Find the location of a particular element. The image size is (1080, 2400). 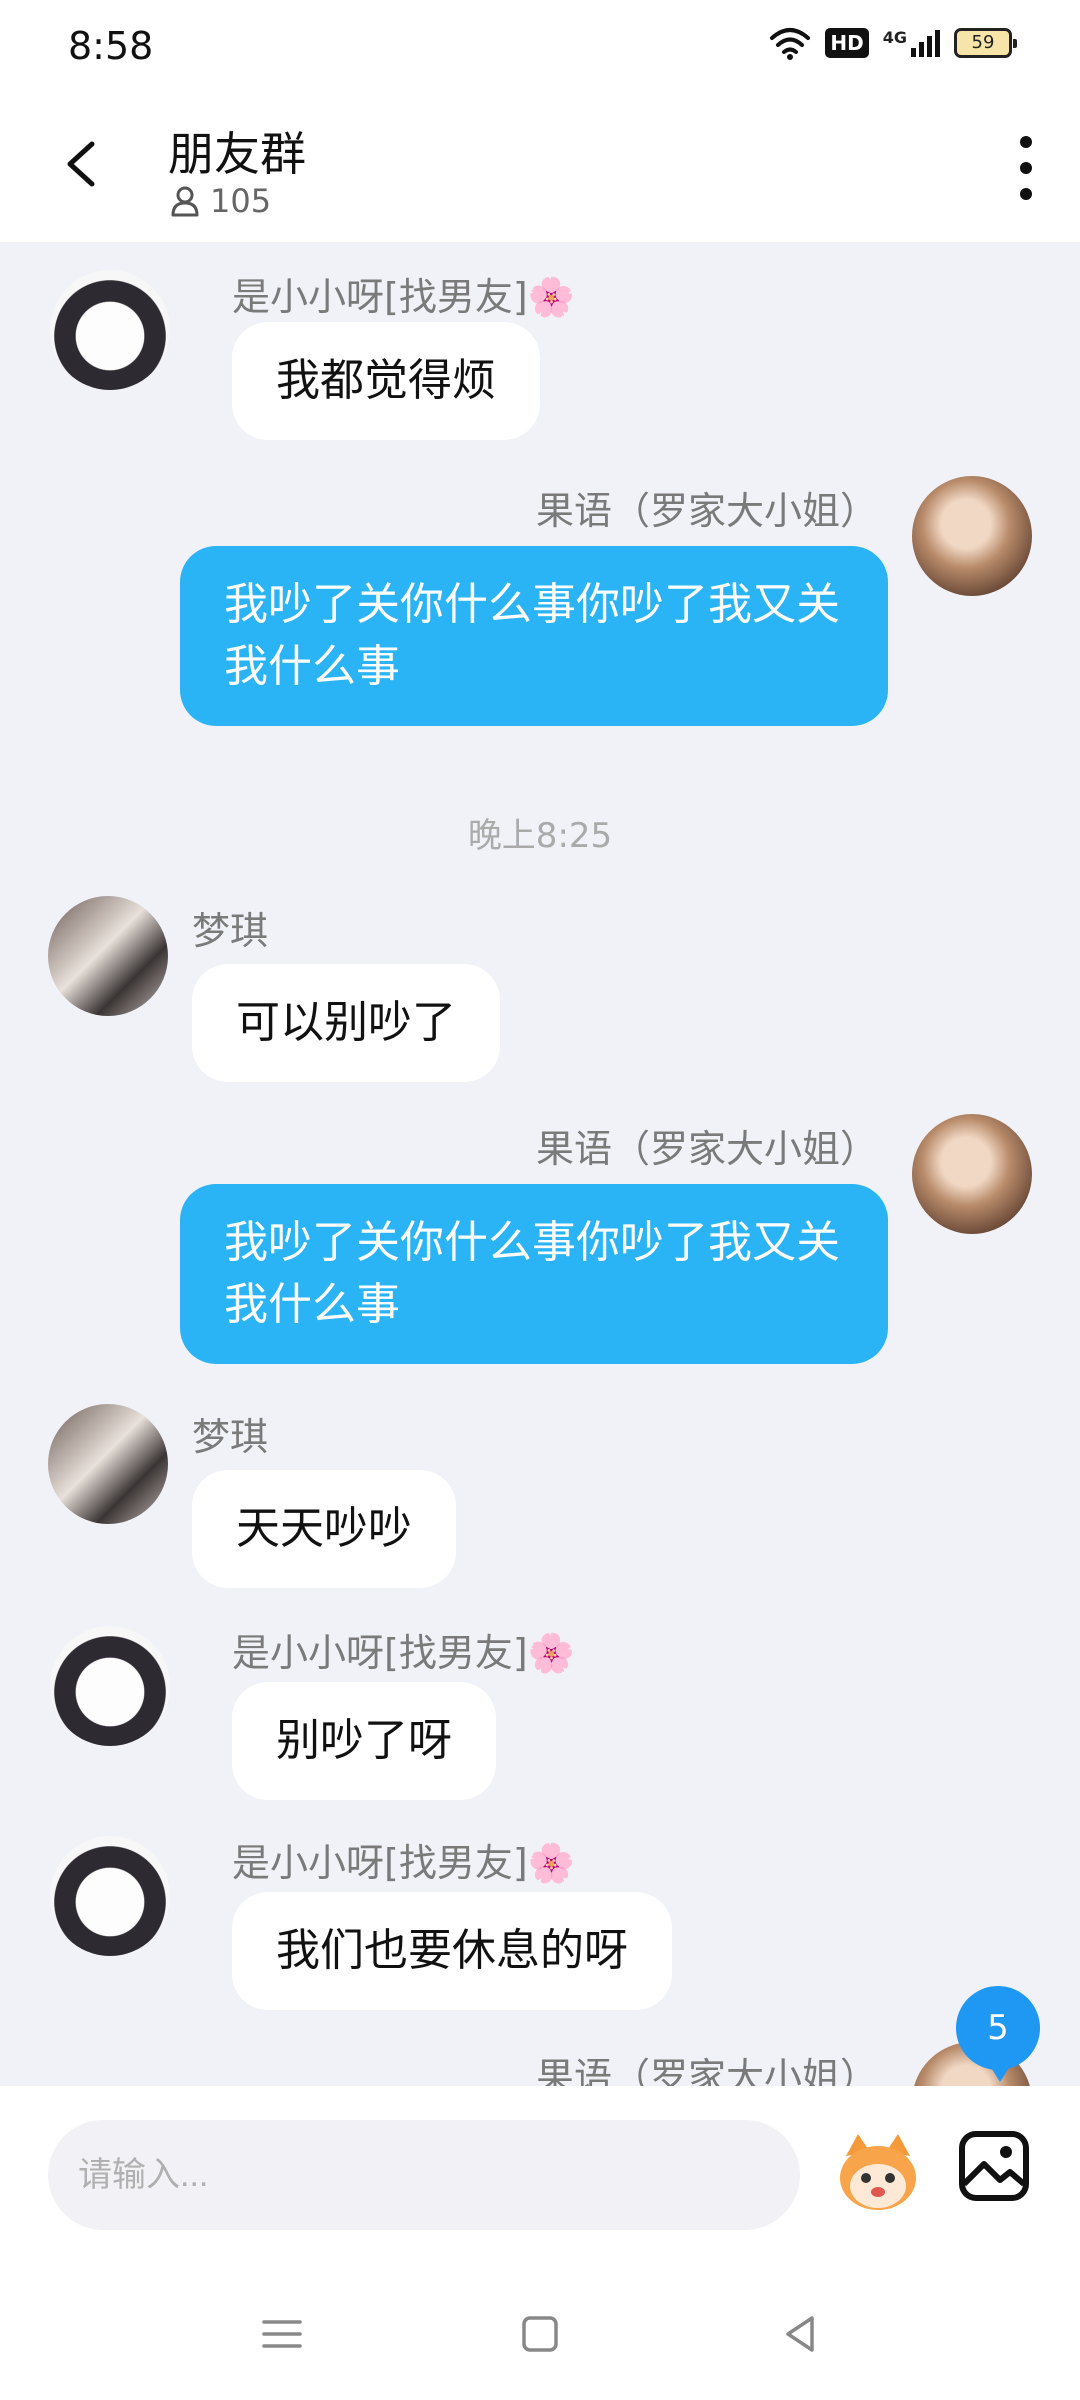

status-bar: 8:58 HD 4G 59 is located at coordinates (540, 48).